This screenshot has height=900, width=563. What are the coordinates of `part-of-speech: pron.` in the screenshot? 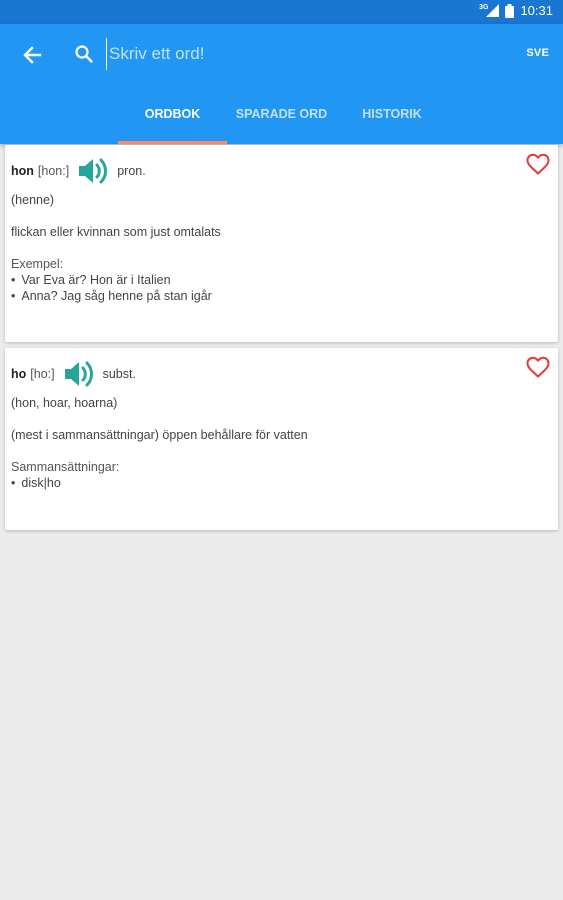 It's located at (131, 171).